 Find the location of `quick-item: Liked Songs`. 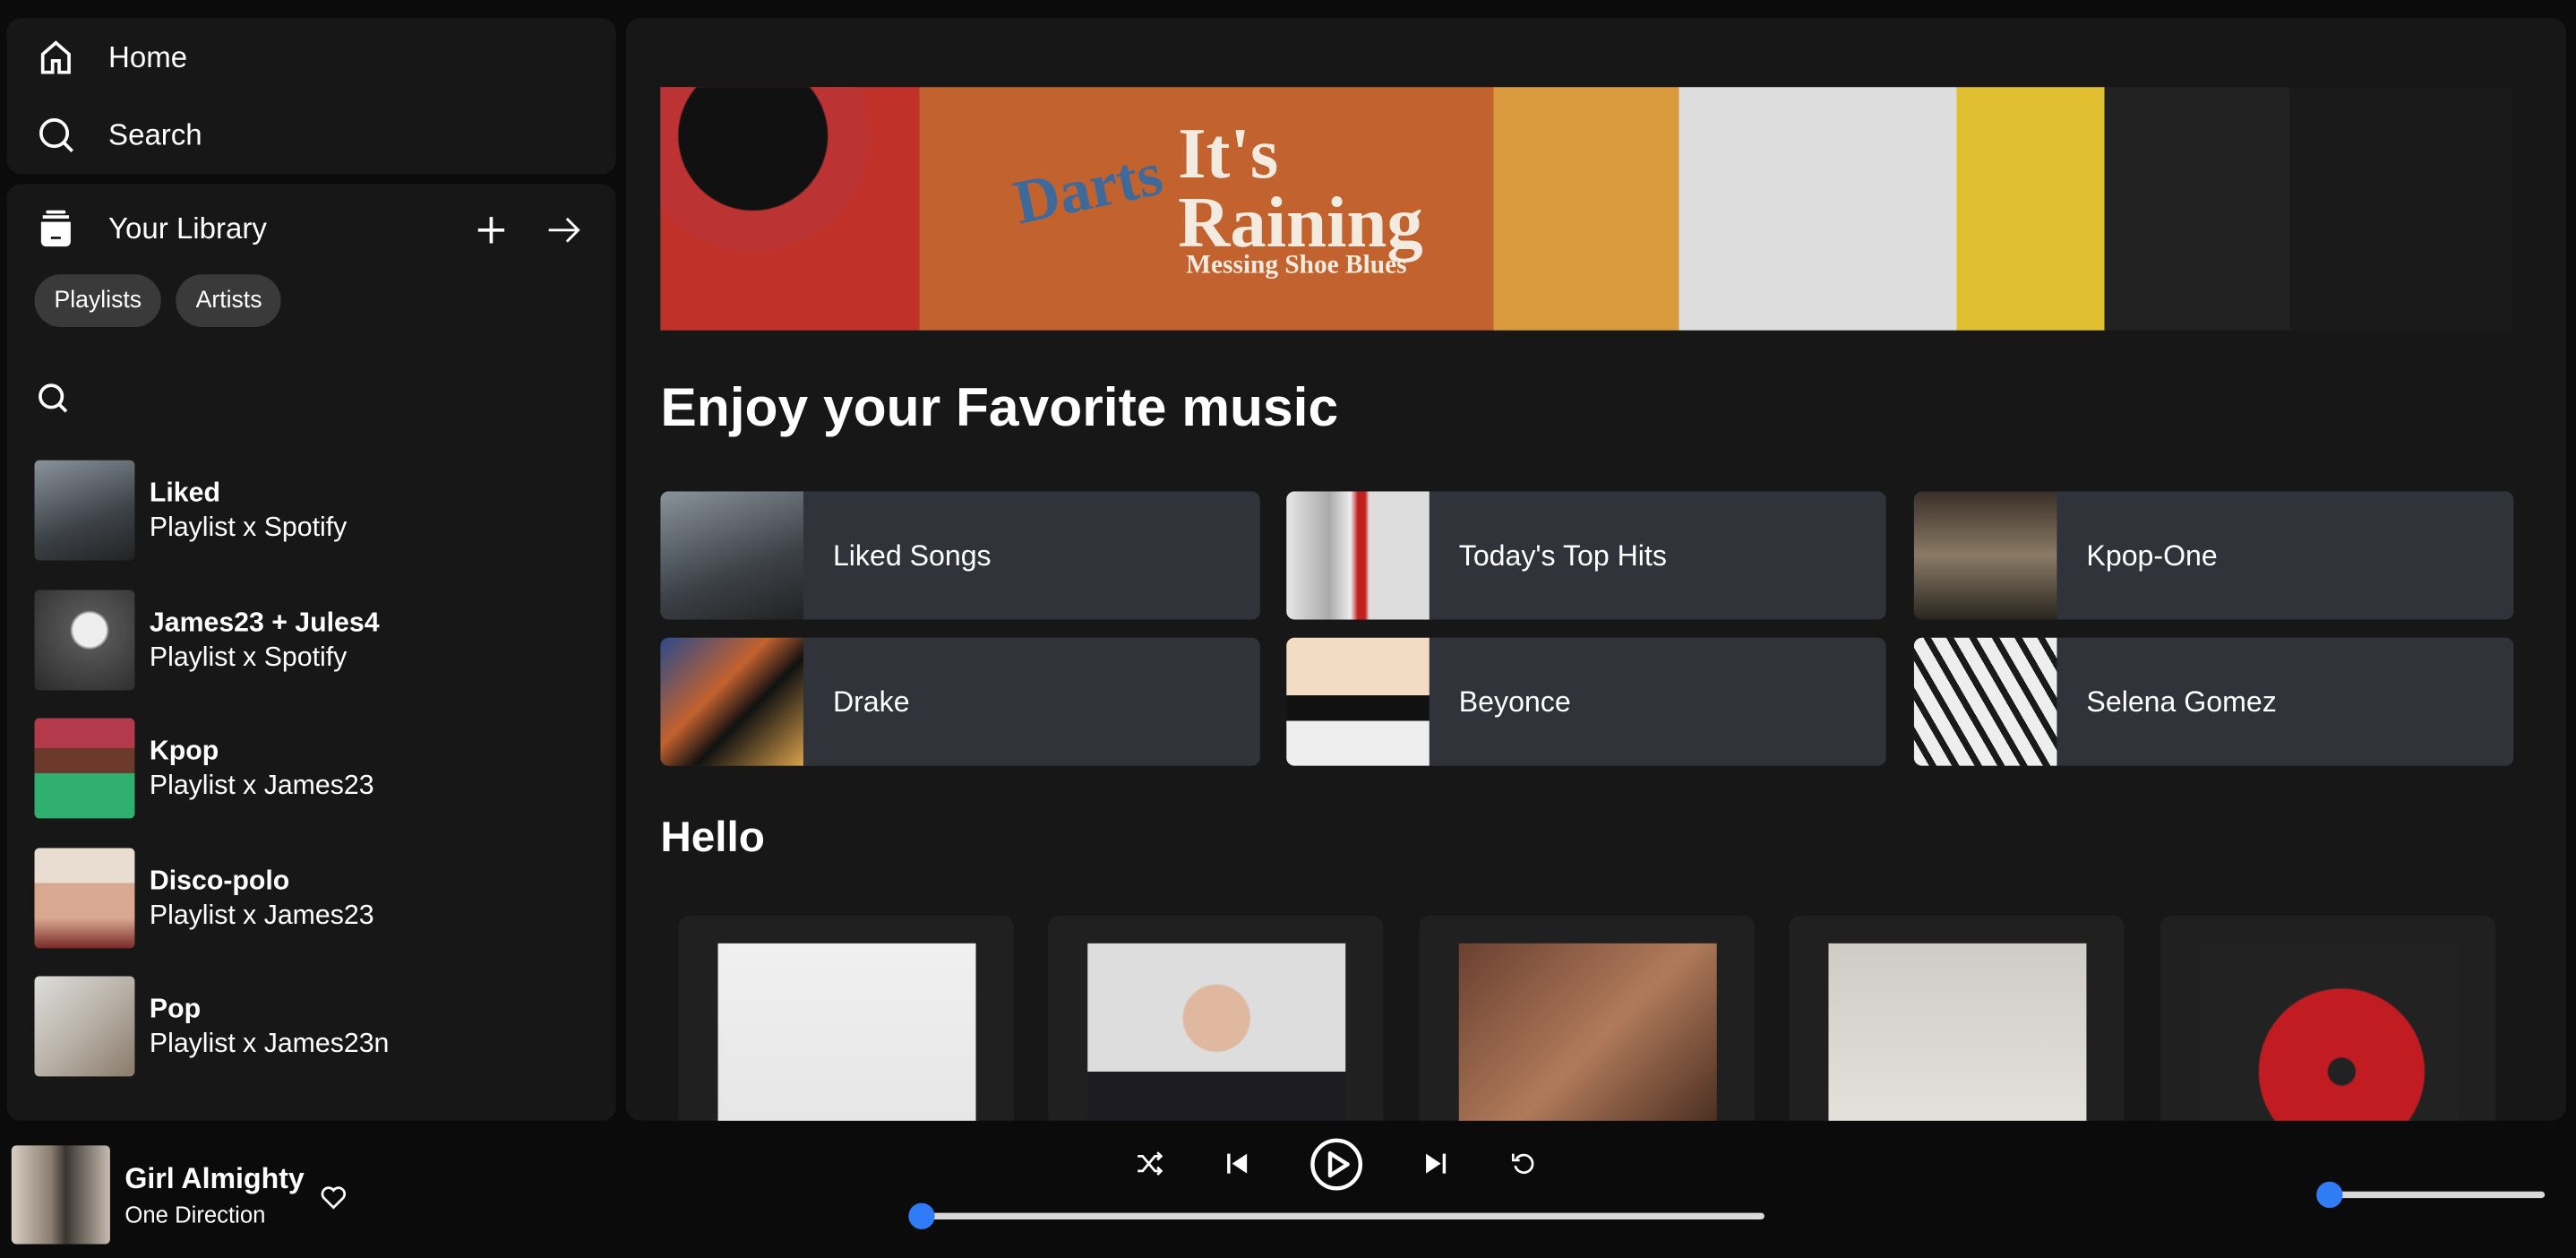

quick-item: Liked Songs is located at coordinates (960, 555).